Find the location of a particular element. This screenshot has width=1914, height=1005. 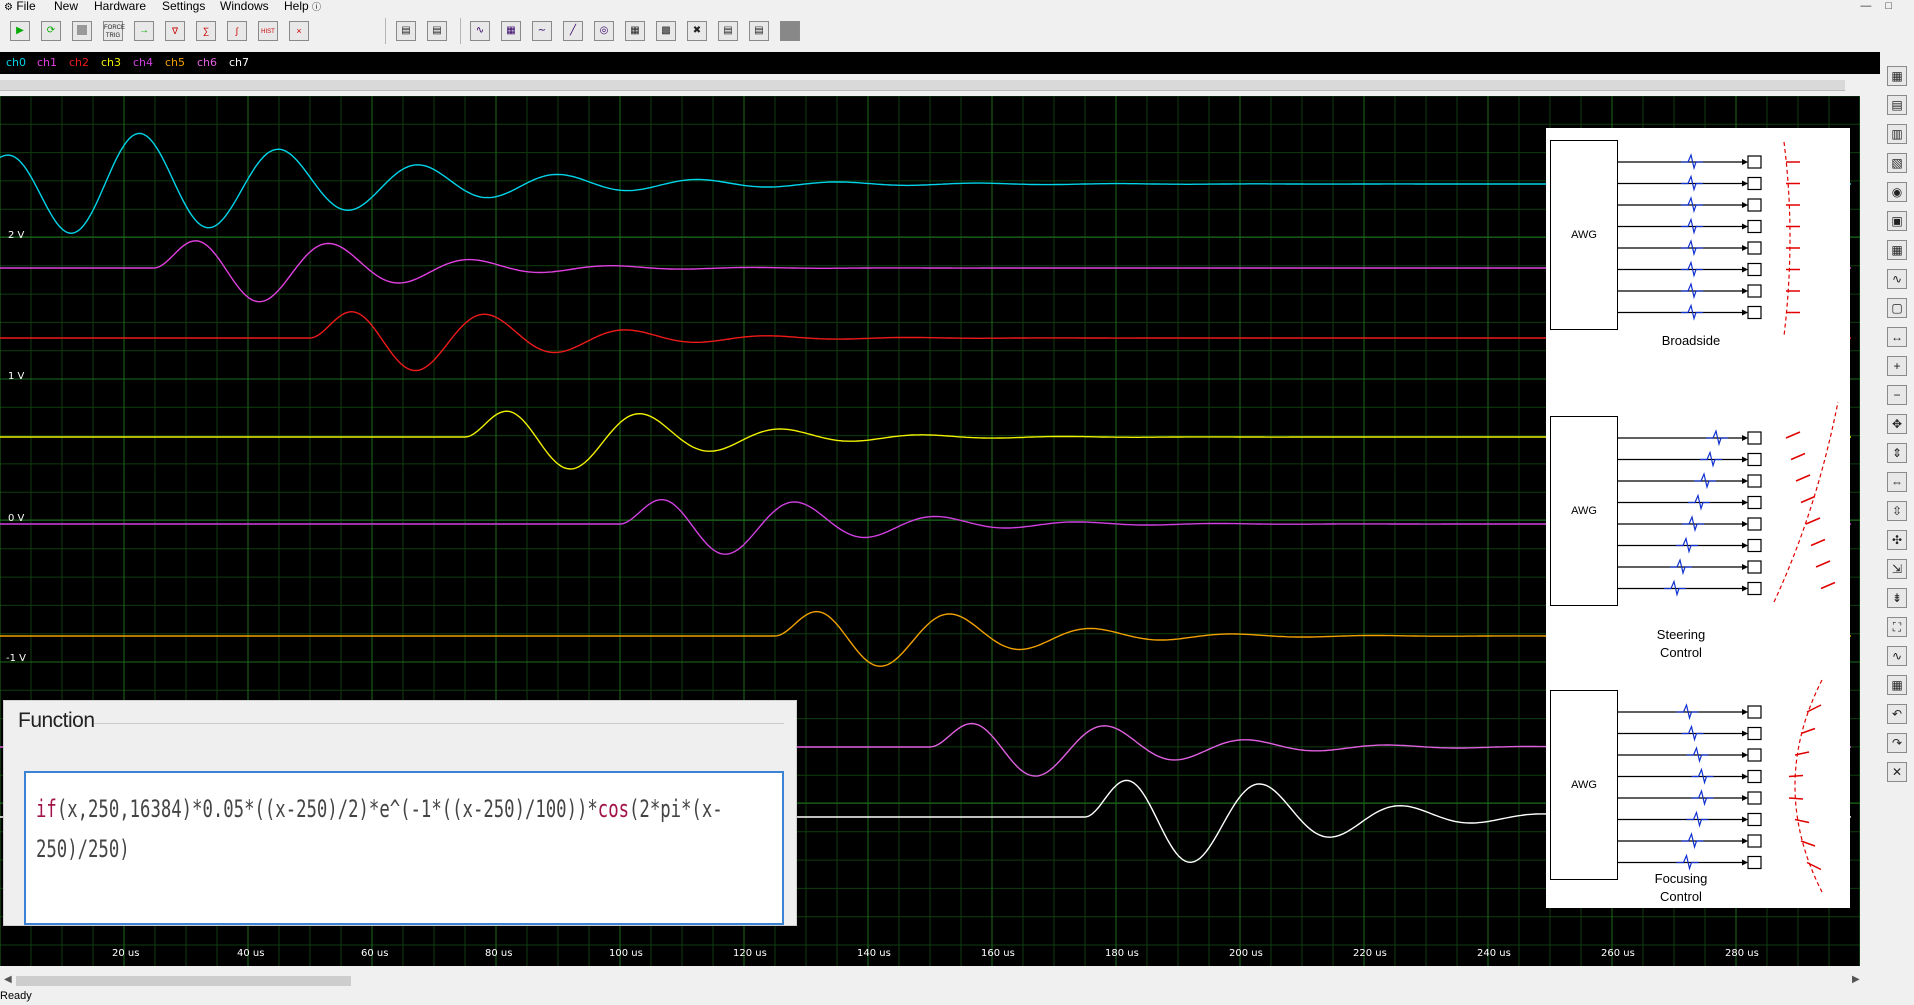

horizontal-scrollbar: ◀ ▶ is located at coordinates (932, 981).